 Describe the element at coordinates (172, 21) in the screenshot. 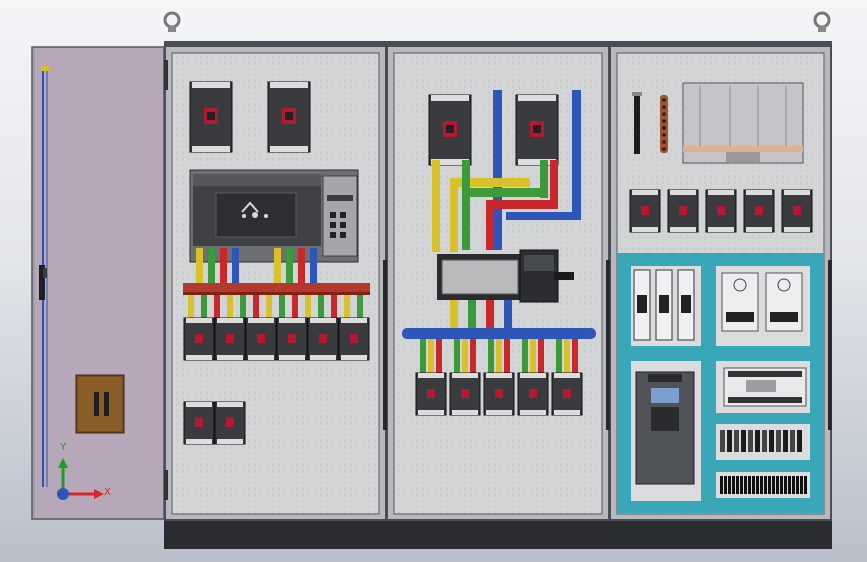

I see `lifting-eye-left` at that location.